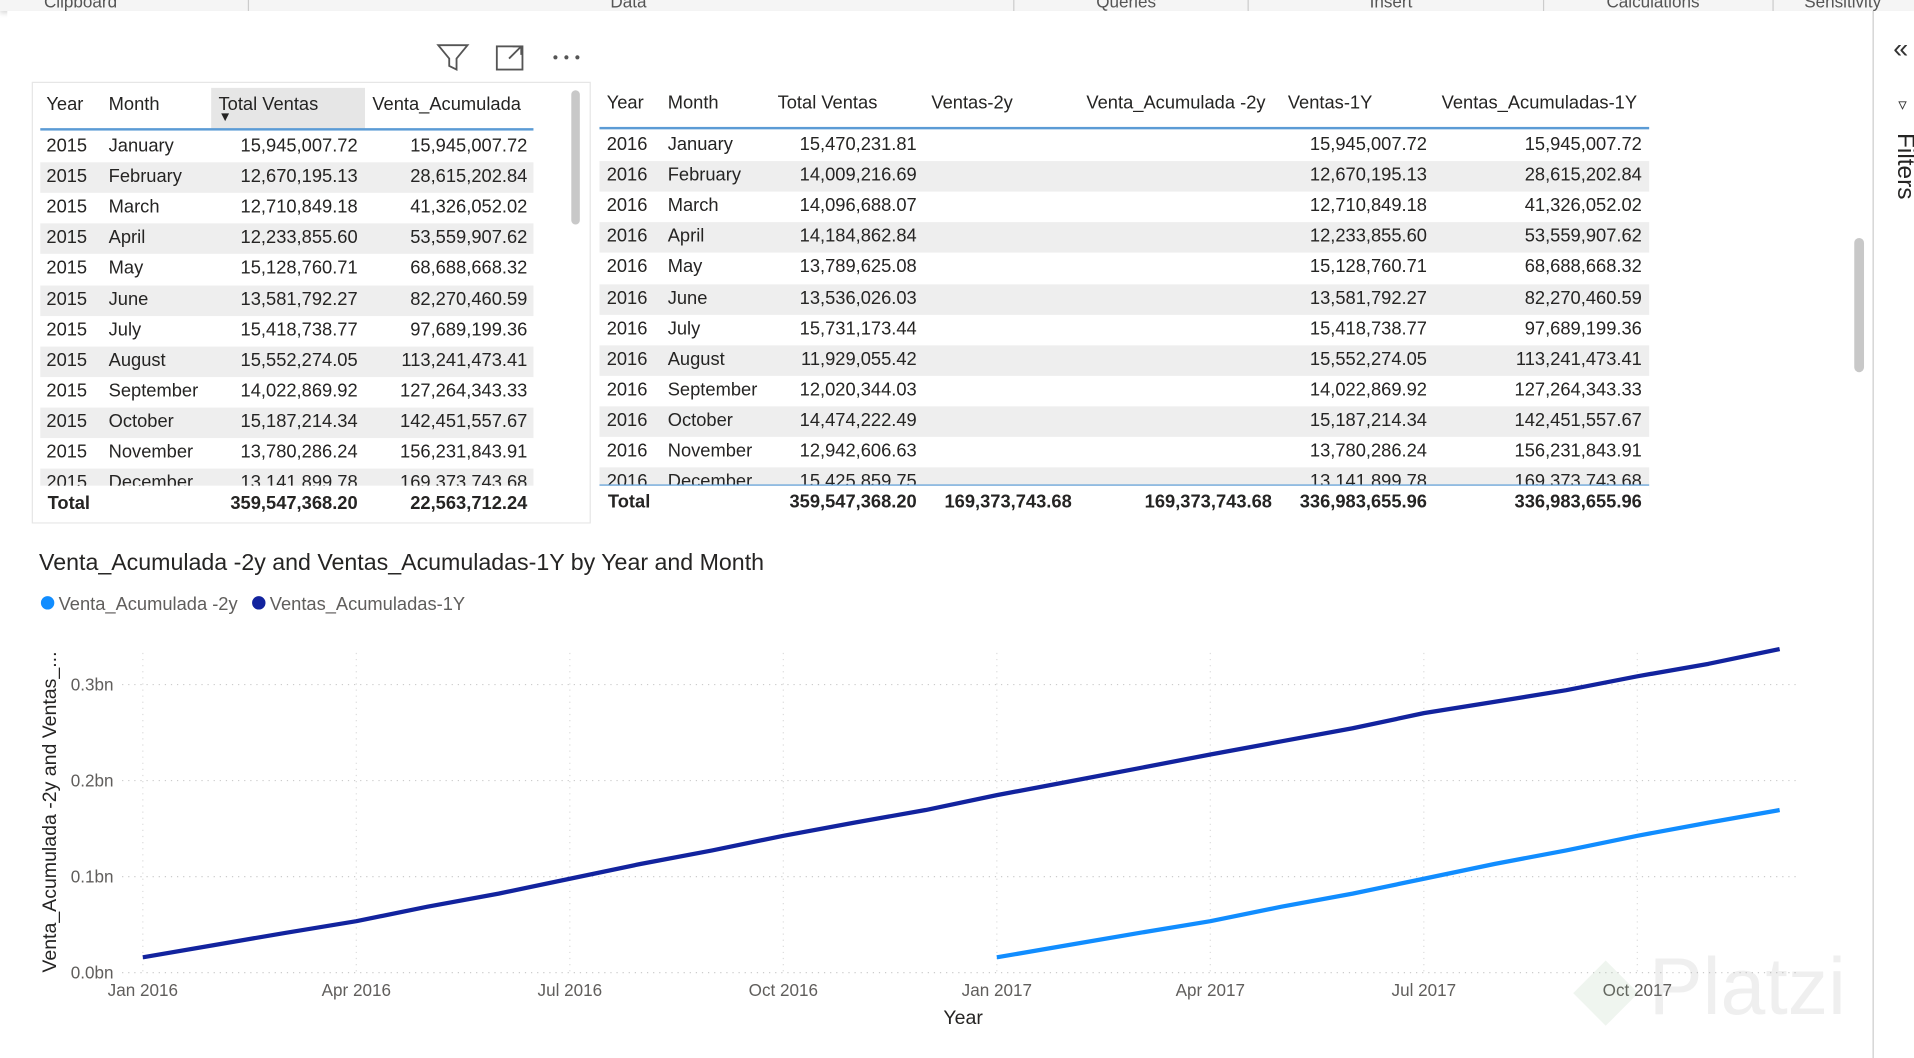 Image resolution: width=1914 pixels, height=1058 pixels. I want to click on ribbon-group-label: Clipboard, so click(80, 5).